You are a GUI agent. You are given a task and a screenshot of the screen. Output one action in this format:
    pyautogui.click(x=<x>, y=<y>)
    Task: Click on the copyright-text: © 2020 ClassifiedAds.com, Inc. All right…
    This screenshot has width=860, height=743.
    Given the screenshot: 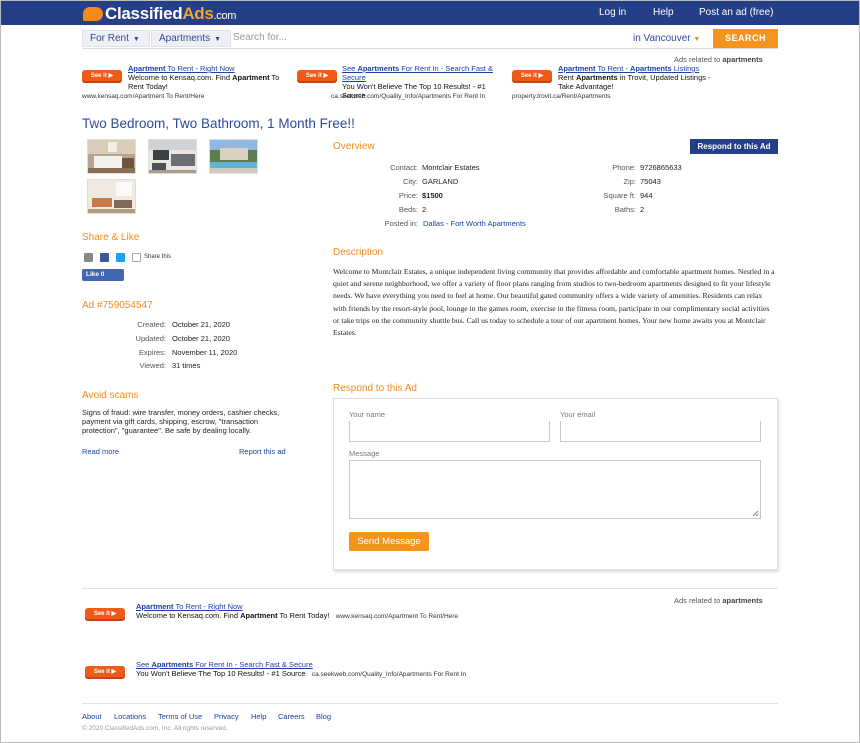 What is the action you would take?
    pyautogui.click(x=155, y=728)
    